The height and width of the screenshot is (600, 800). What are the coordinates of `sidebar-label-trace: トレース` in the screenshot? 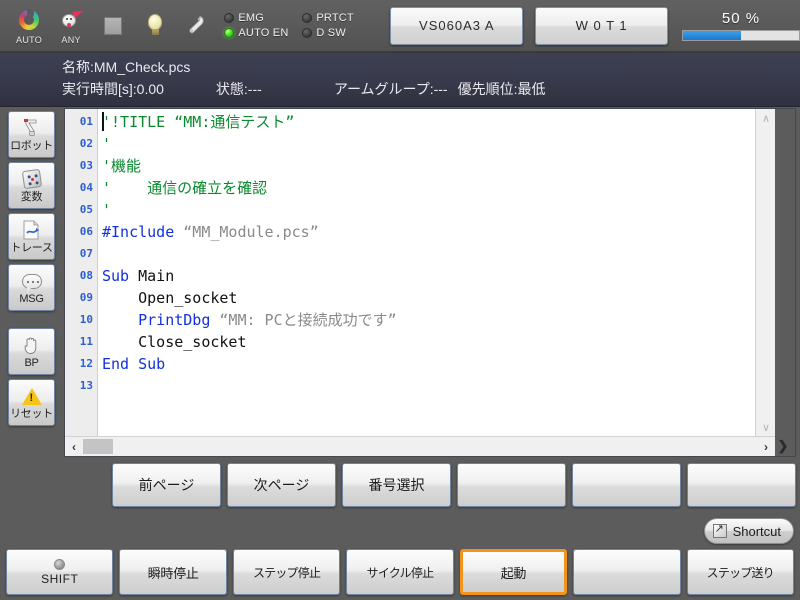 It's located at (31, 248).